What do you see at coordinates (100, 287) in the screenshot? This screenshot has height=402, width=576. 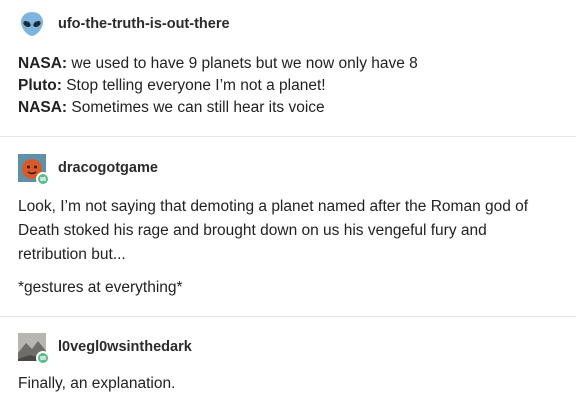 I see `post-body-text: *gestures at everything*` at bounding box center [100, 287].